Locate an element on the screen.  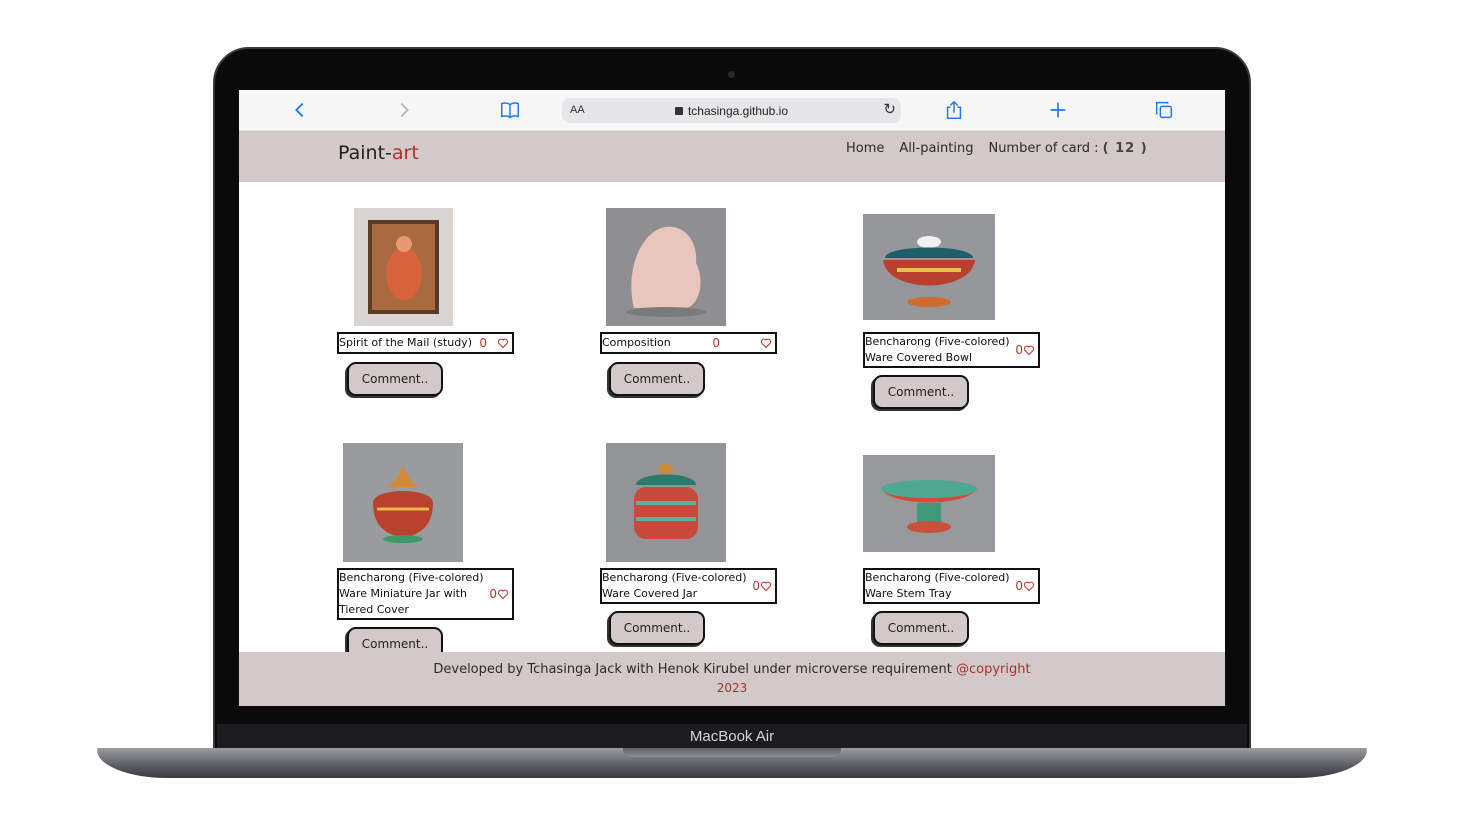
card-count-value: ( 12 ) is located at coordinates (1125, 148).